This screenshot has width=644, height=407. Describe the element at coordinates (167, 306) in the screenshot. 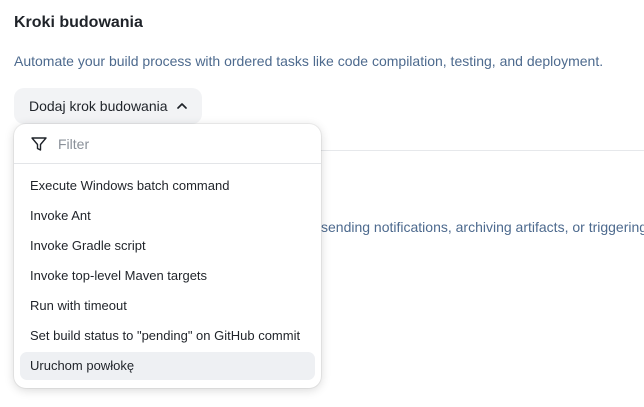

I see `menu-item-run-with-timeout: Run with timeout` at that location.